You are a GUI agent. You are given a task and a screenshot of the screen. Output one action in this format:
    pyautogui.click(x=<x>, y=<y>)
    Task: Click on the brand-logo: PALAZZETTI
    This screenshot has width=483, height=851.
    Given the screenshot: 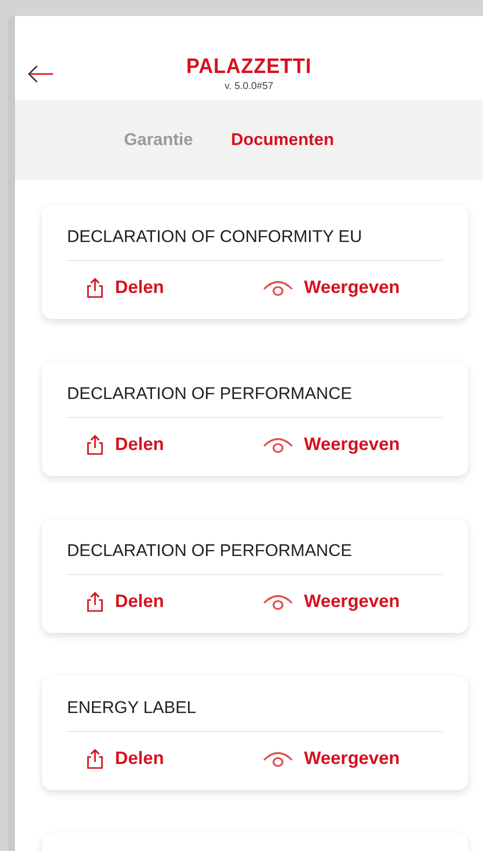 What is the action you would take?
    pyautogui.click(x=249, y=66)
    